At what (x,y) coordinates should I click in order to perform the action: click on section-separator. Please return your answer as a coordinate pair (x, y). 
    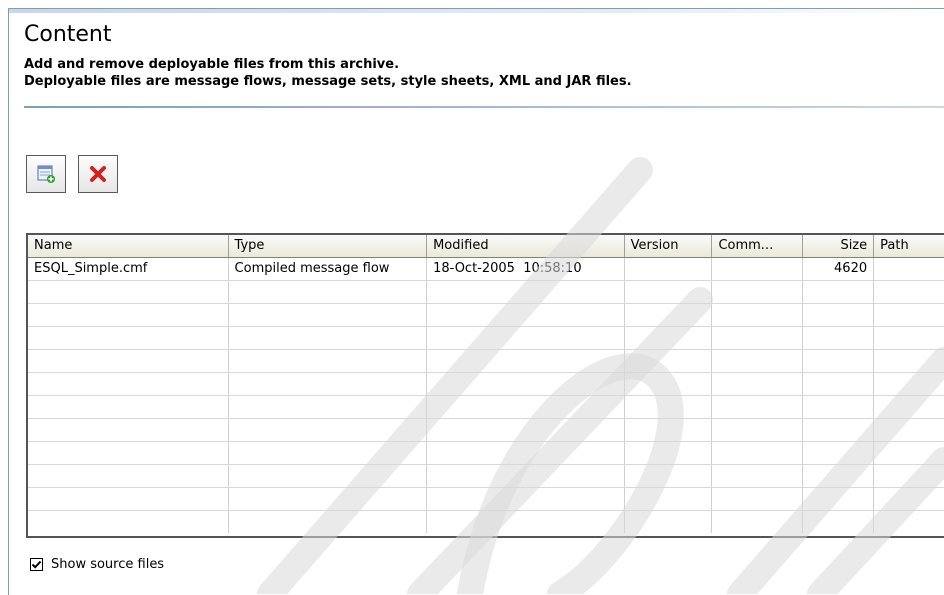
    Looking at the image, I should click on (484, 107).